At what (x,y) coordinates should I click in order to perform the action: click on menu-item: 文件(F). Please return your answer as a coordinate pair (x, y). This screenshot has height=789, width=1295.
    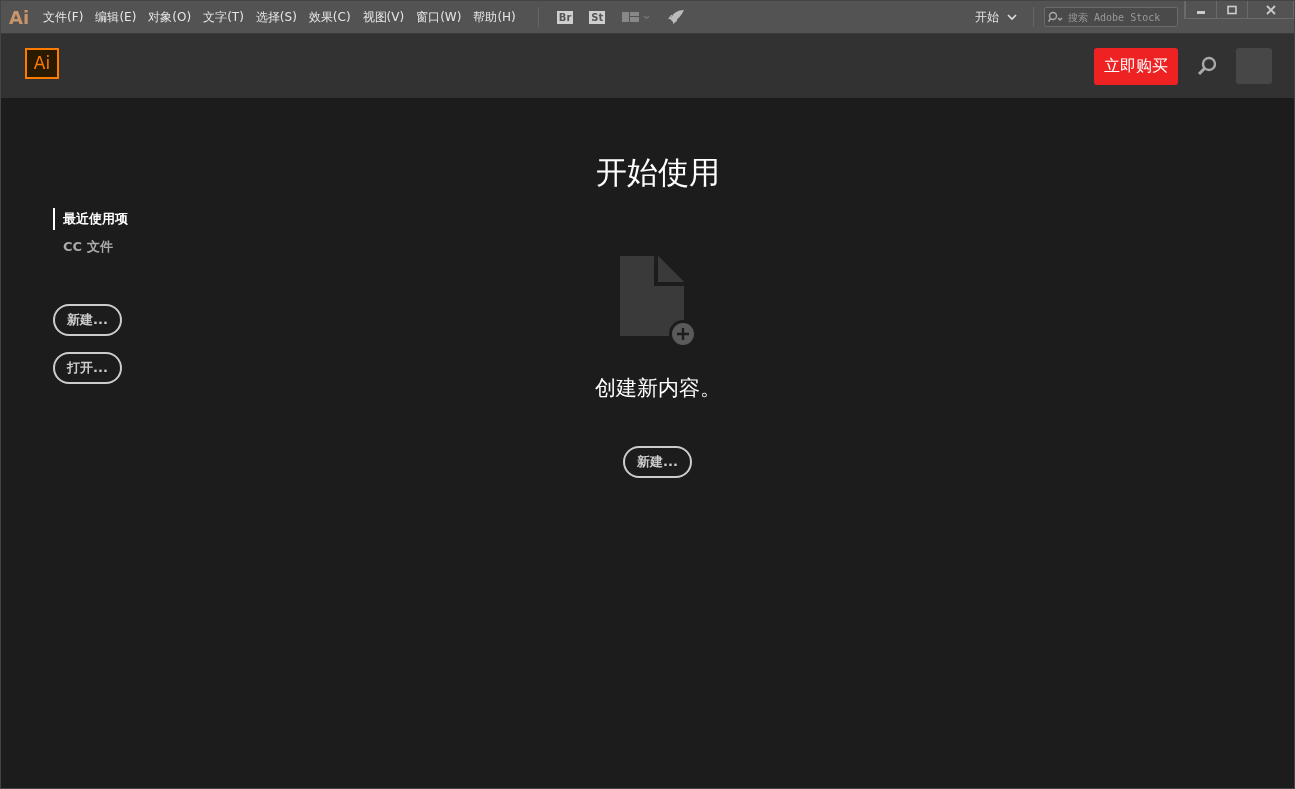
    Looking at the image, I should click on (63, 17).